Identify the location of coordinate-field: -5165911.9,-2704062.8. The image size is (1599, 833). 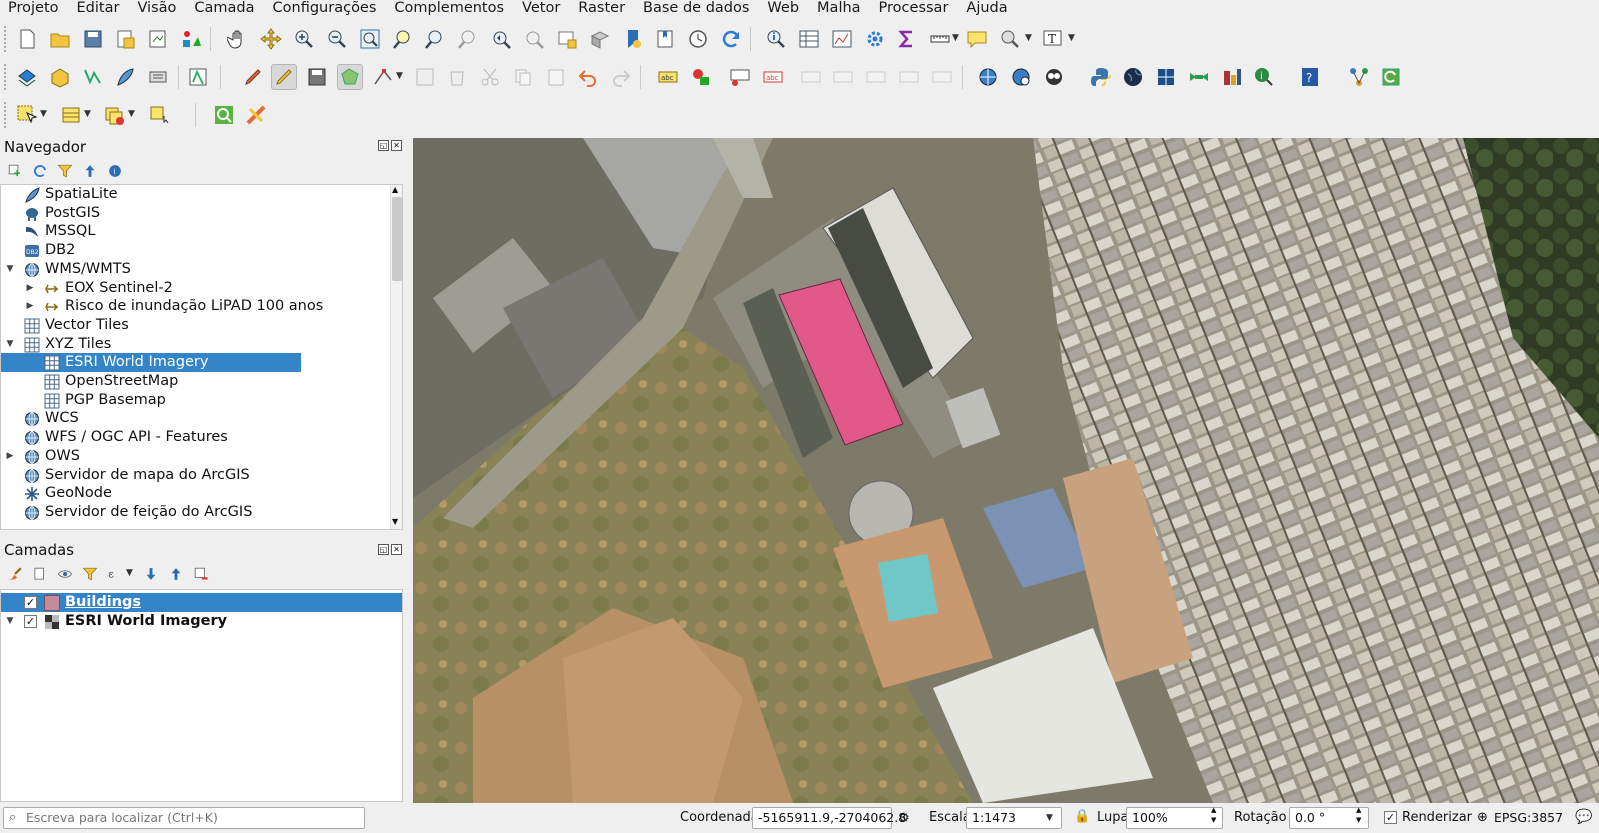
(829, 818).